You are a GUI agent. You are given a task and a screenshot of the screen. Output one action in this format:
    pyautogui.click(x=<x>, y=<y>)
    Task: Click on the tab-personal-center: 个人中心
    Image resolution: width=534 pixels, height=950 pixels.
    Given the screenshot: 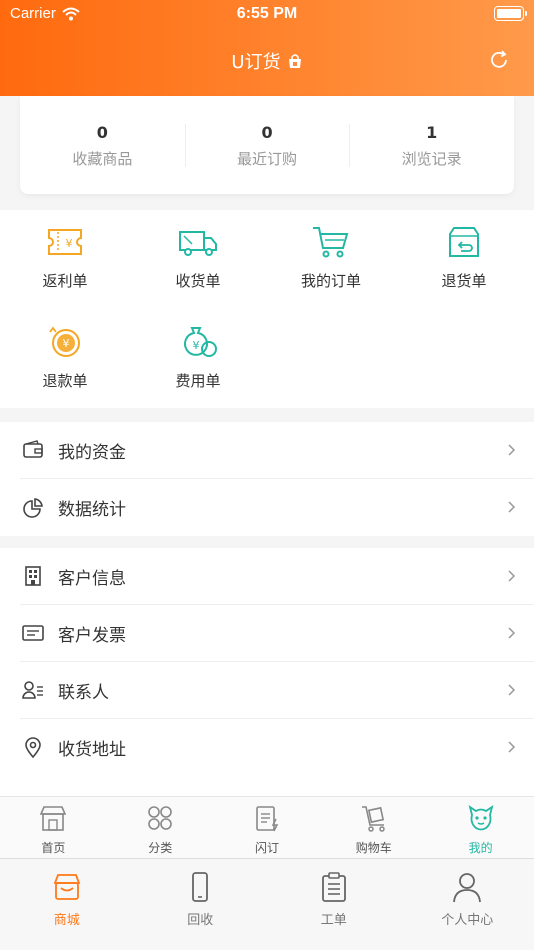 What is the action you would take?
    pyautogui.click(x=467, y=904)
    